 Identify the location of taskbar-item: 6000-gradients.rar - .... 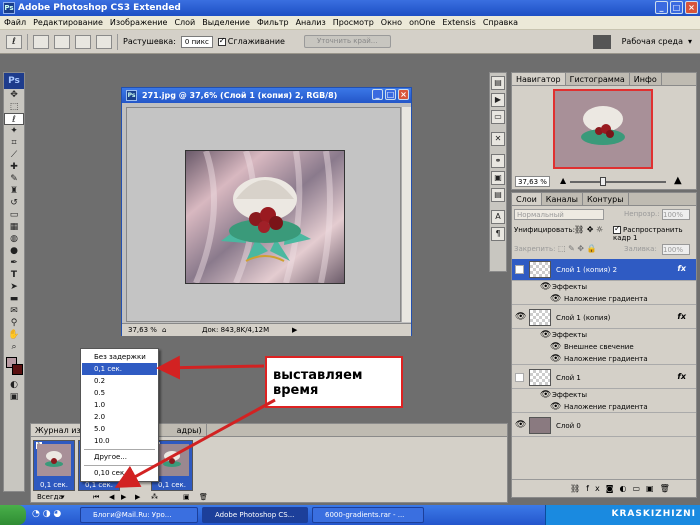
(368, 515).